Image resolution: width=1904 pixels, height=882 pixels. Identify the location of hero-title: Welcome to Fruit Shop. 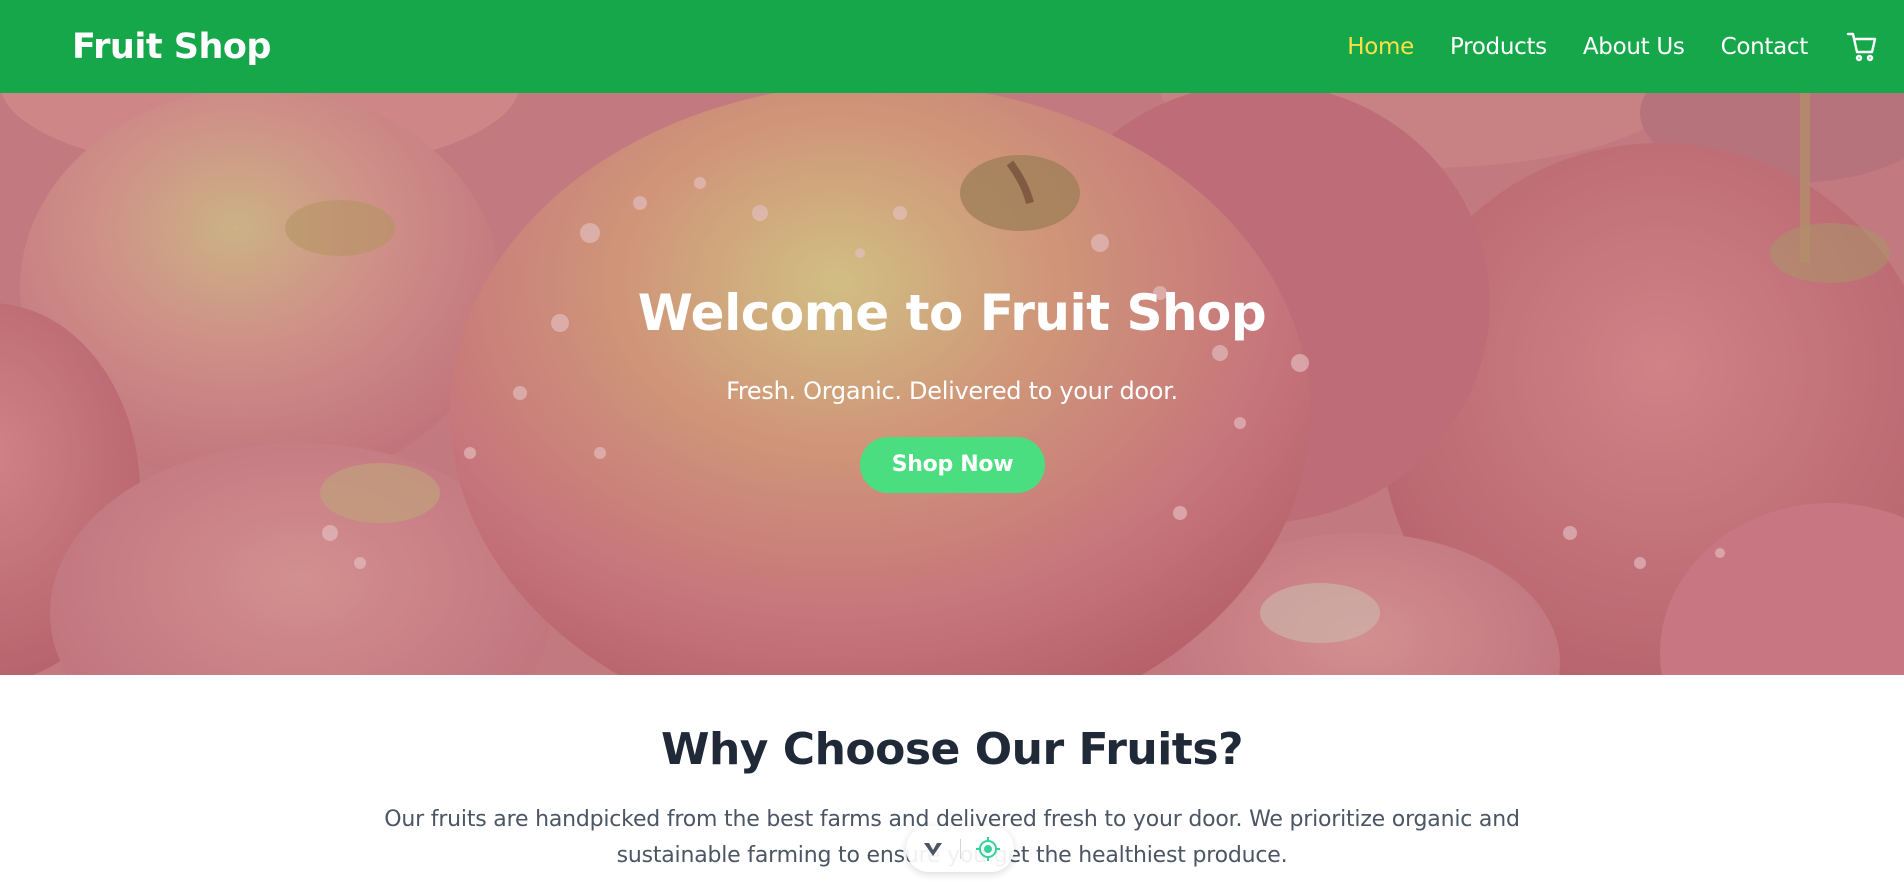
(952, 313).